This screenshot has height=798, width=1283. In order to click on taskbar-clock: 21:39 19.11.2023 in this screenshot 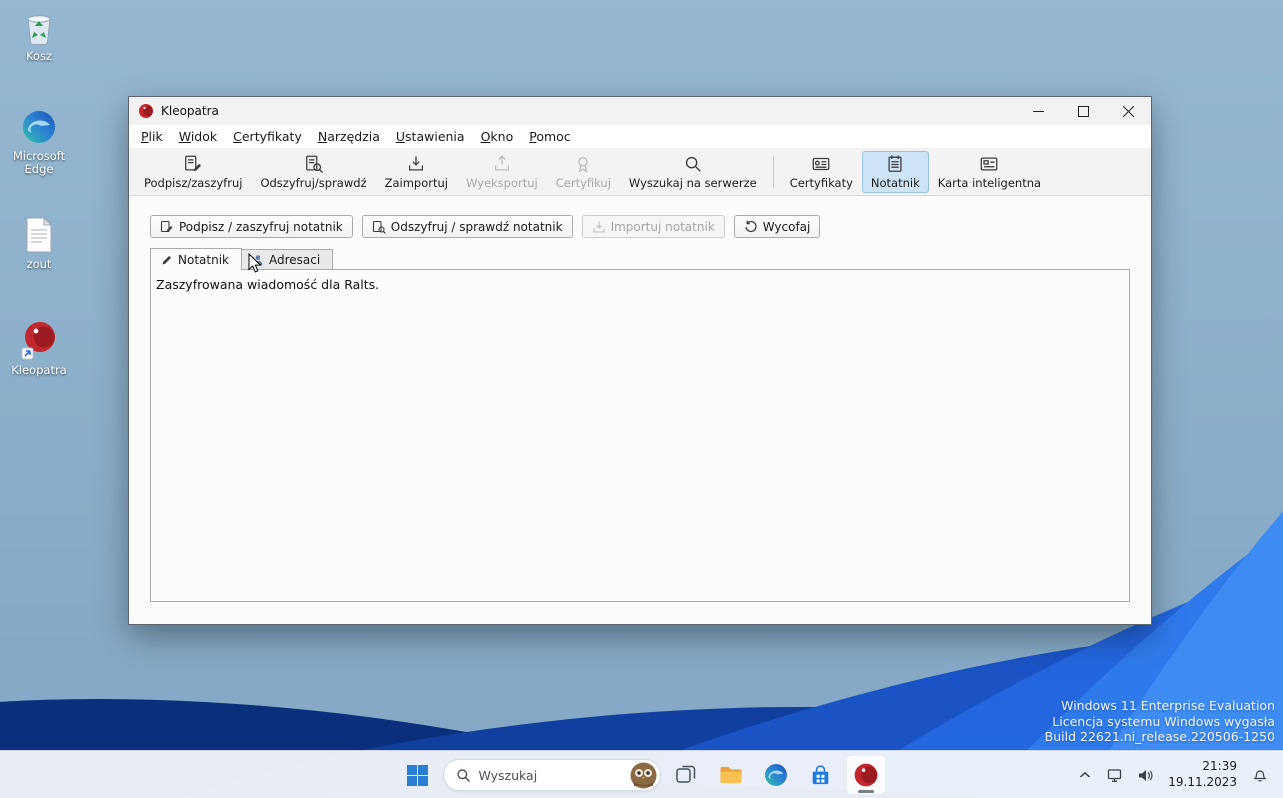, I will do `click(1202, 774)`.